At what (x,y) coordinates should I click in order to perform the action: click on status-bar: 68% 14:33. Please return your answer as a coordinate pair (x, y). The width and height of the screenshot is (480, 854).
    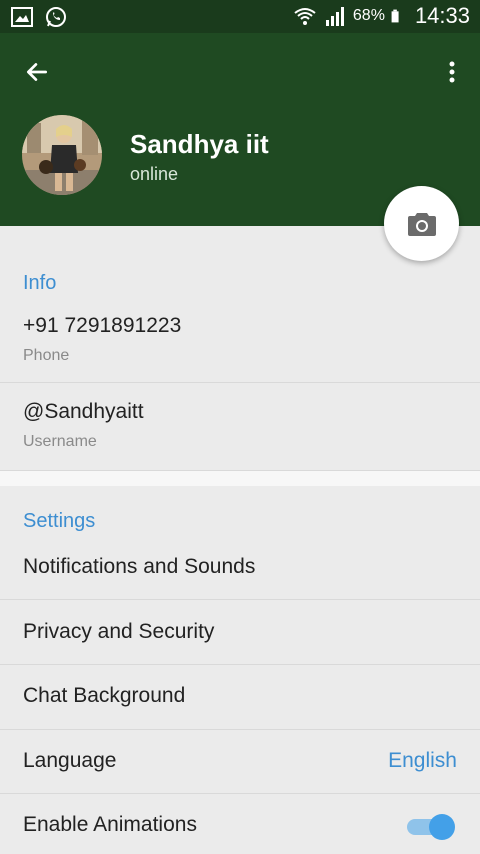
    Looking at the image, I should click on (240, 16).